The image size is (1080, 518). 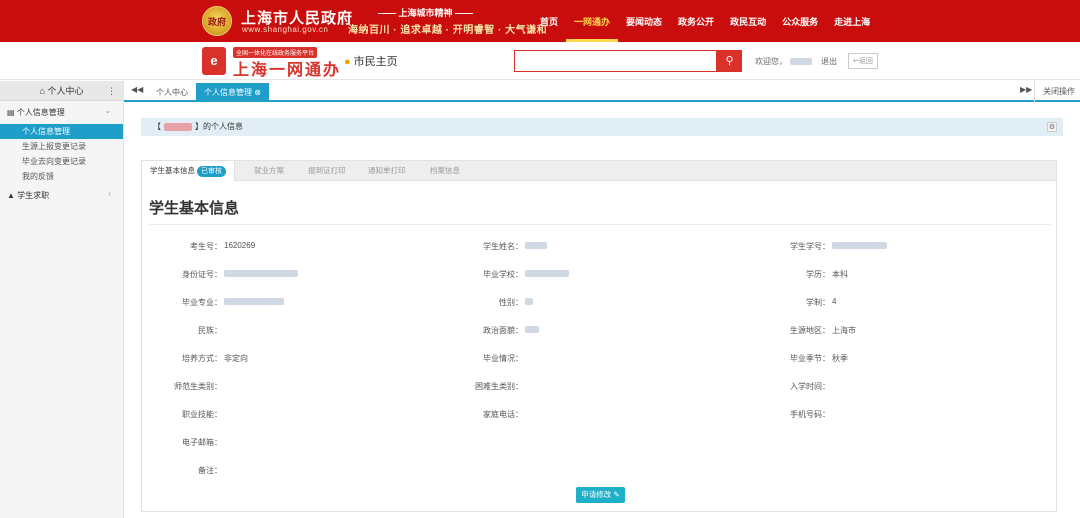 I want to click on value-graduate-school, so click(x=547, y=273).